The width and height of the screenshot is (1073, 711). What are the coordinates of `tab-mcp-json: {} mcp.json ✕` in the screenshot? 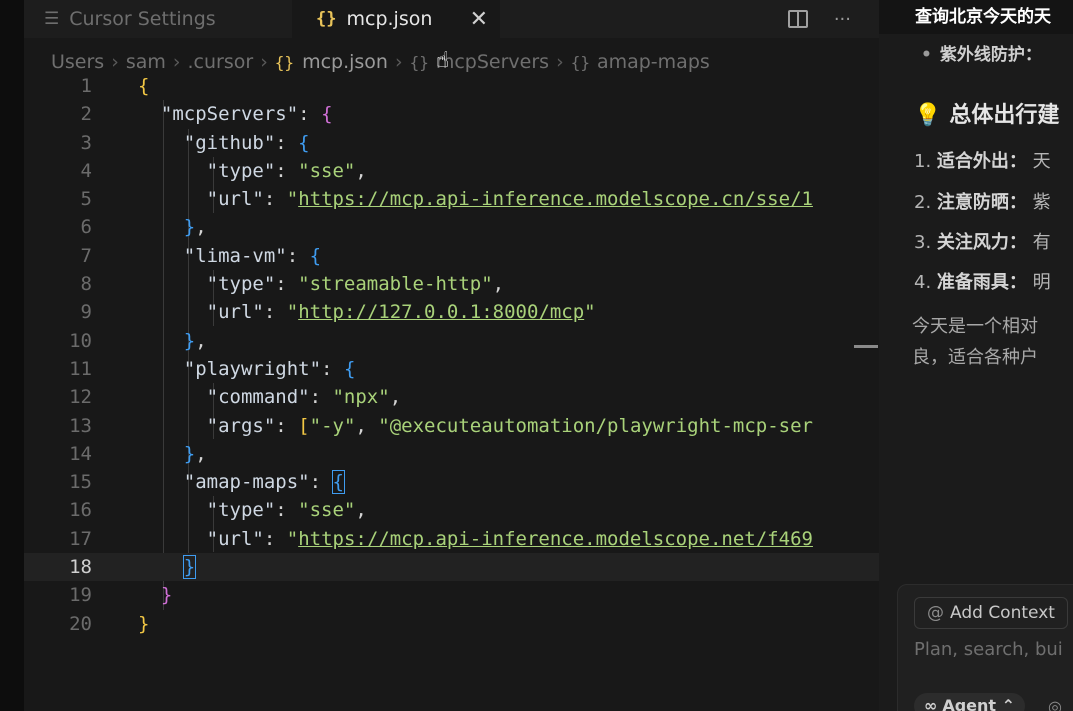 It's located at (396, 19).